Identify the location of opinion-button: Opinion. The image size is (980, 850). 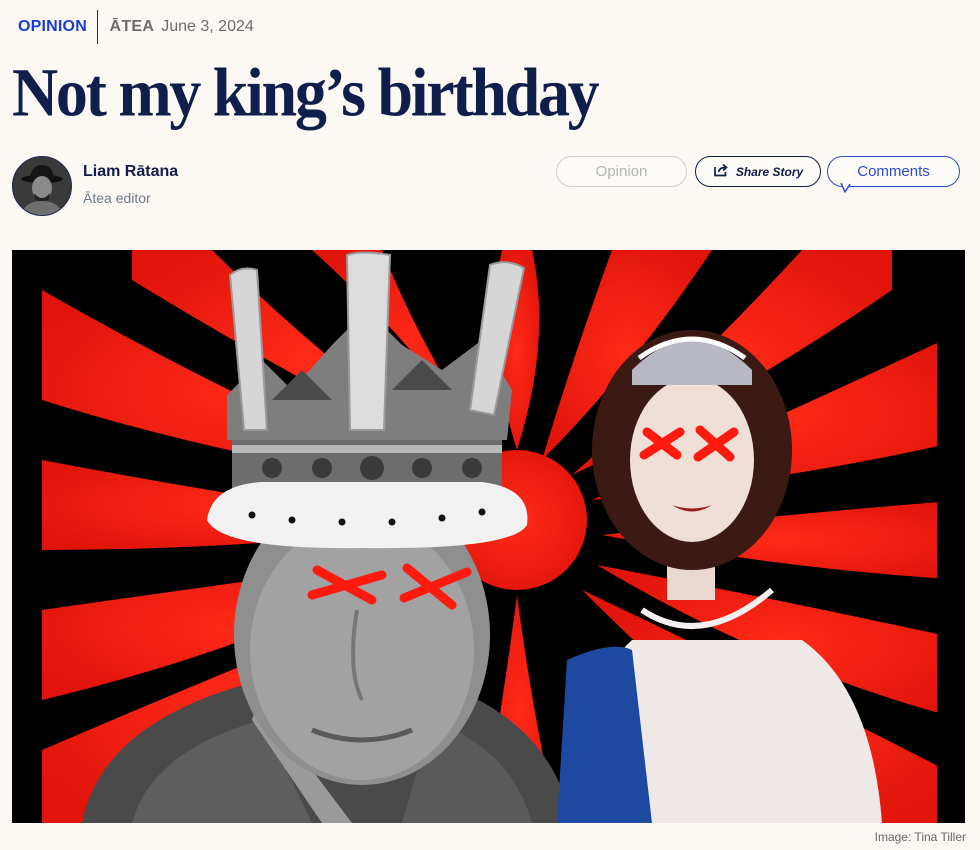
(621, 171).